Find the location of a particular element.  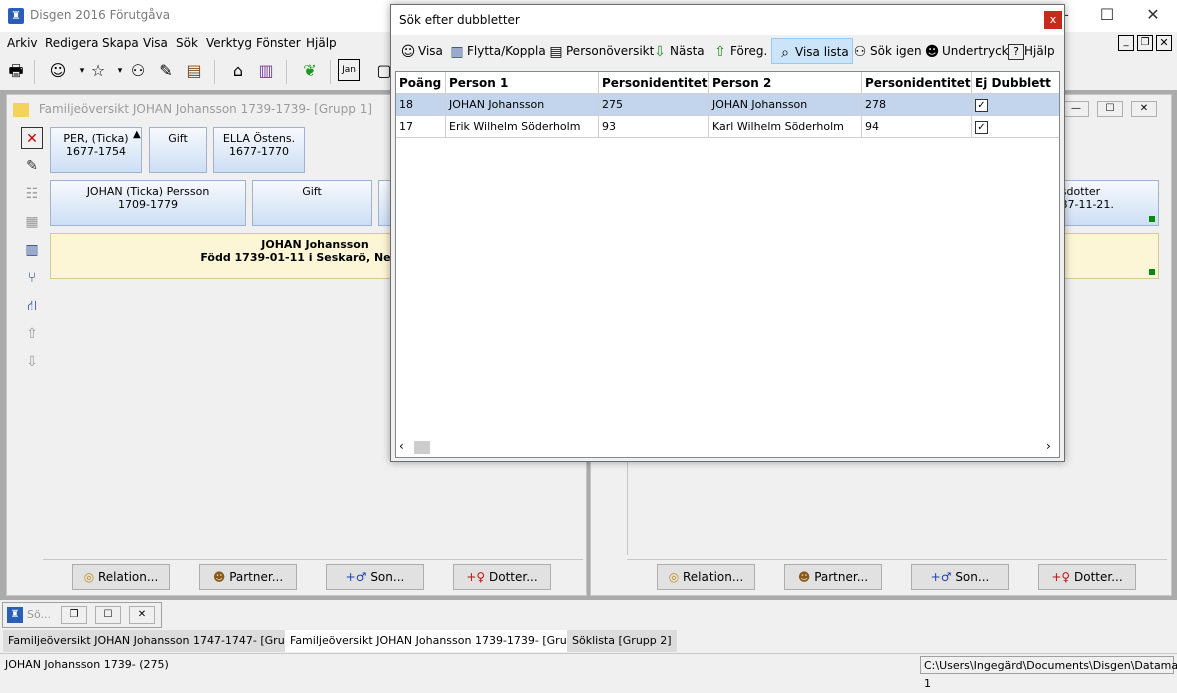

menu-visa: Visa is located at coordinates (155, 43).